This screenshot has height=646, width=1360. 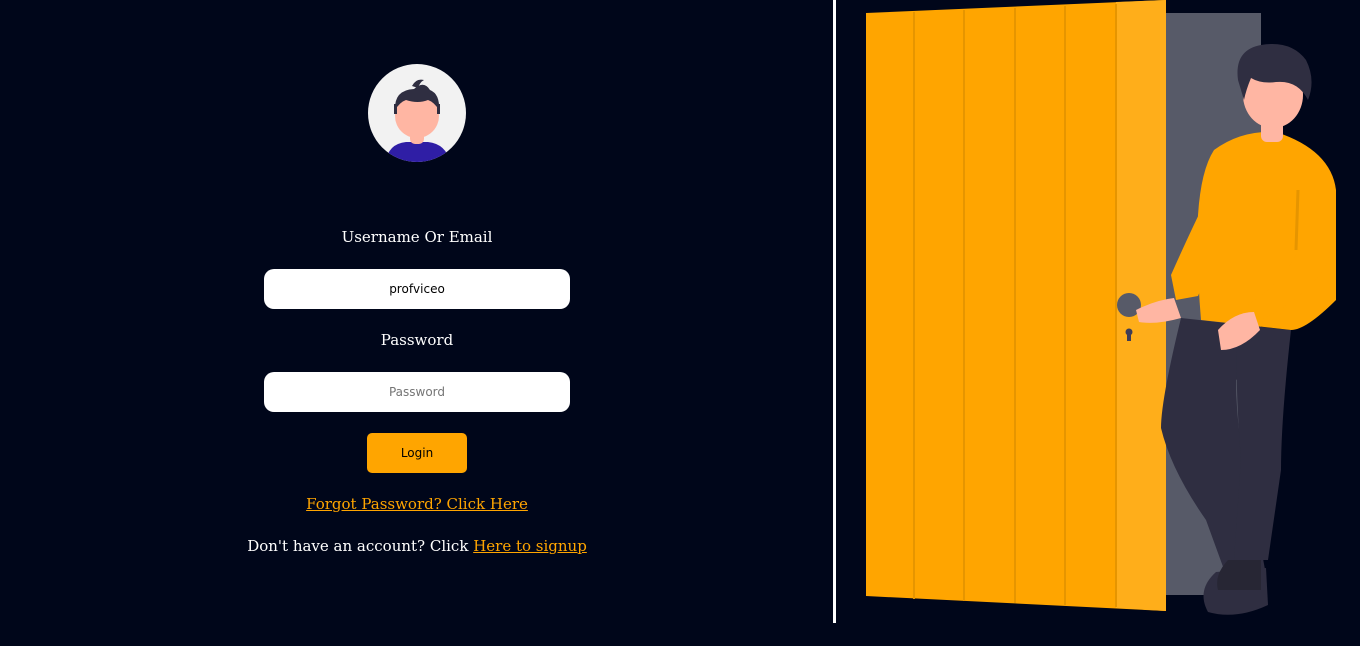 I want to click on forgot-password-row: Forgot Password? Click Here, so click(x=417, y=504).